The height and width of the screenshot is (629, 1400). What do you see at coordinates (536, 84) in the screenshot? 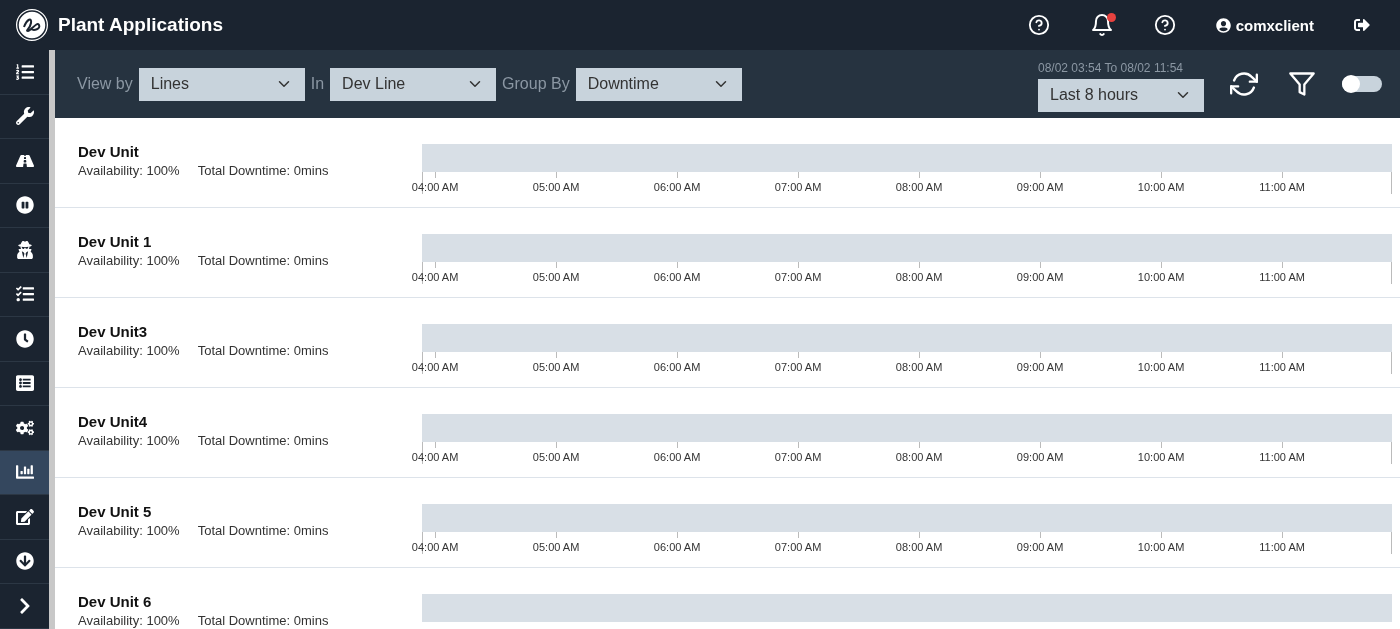
I see `filter-label: Group By` at bounding box center [536, 84].